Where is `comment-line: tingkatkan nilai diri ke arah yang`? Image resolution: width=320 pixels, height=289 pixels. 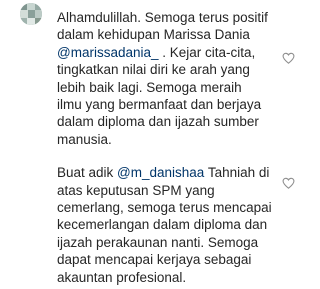
comment-line: tingkatkan nilai diri ke arah yang is located at coordinates (153, 70).